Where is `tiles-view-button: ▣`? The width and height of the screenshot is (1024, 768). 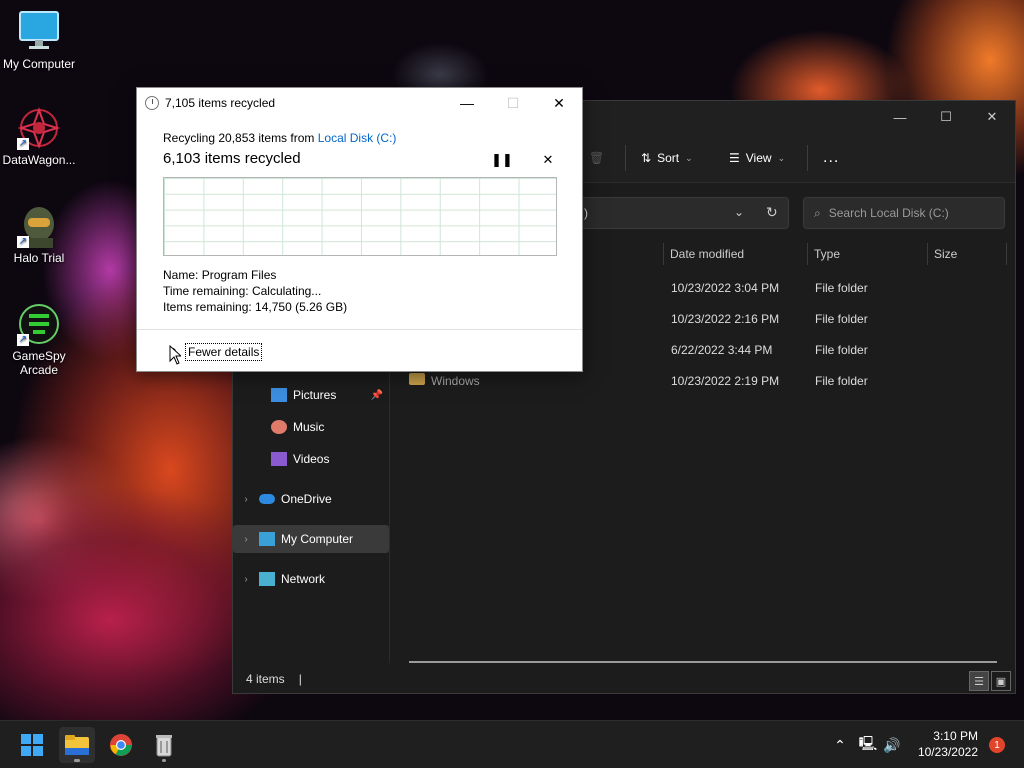 tiles-view-button: ▣ is located at coordinates (1001, 681).